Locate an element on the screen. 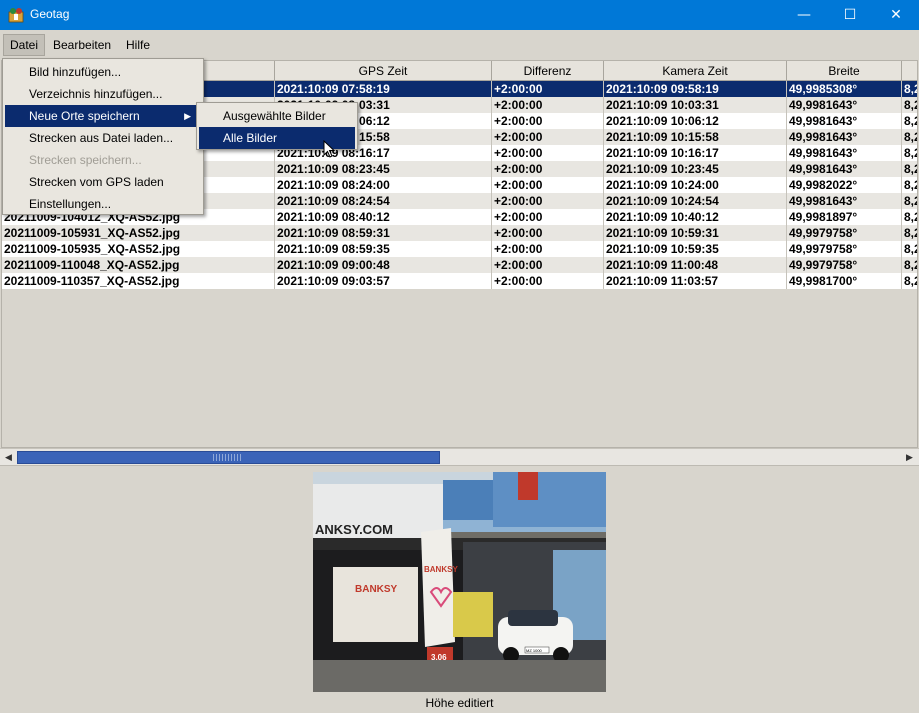 This screenshot has height=713, width=919. cell-gps-time: 2021:10:09 08:59:31 is located at coordinates (383, 233).